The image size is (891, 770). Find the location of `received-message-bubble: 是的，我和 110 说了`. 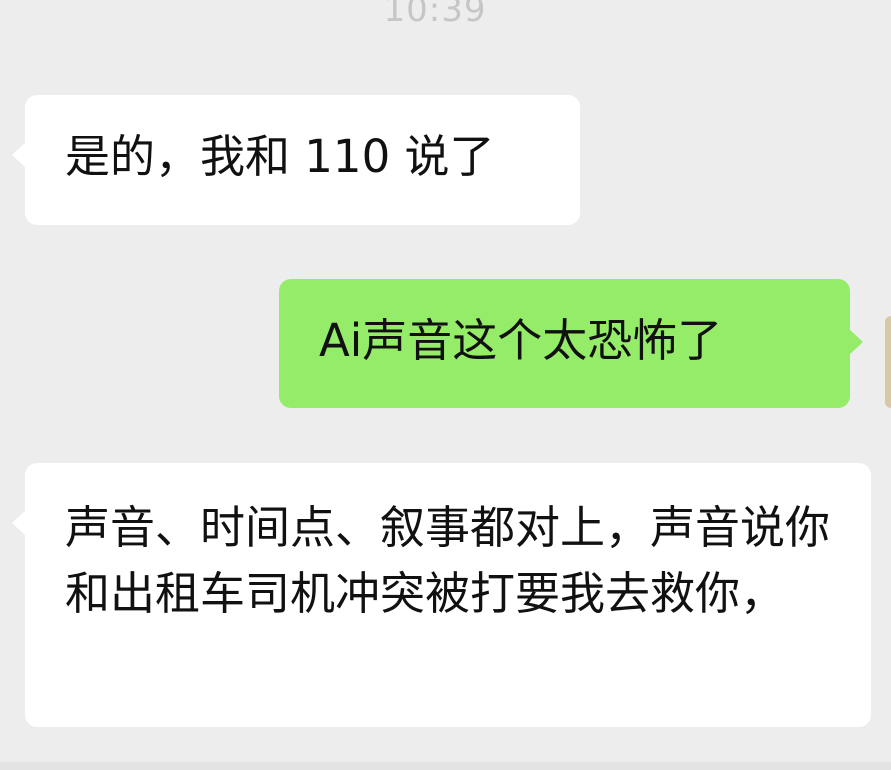

received-message-bubble: 是的，我和 110 说了 is located at coordinates (296, 160).